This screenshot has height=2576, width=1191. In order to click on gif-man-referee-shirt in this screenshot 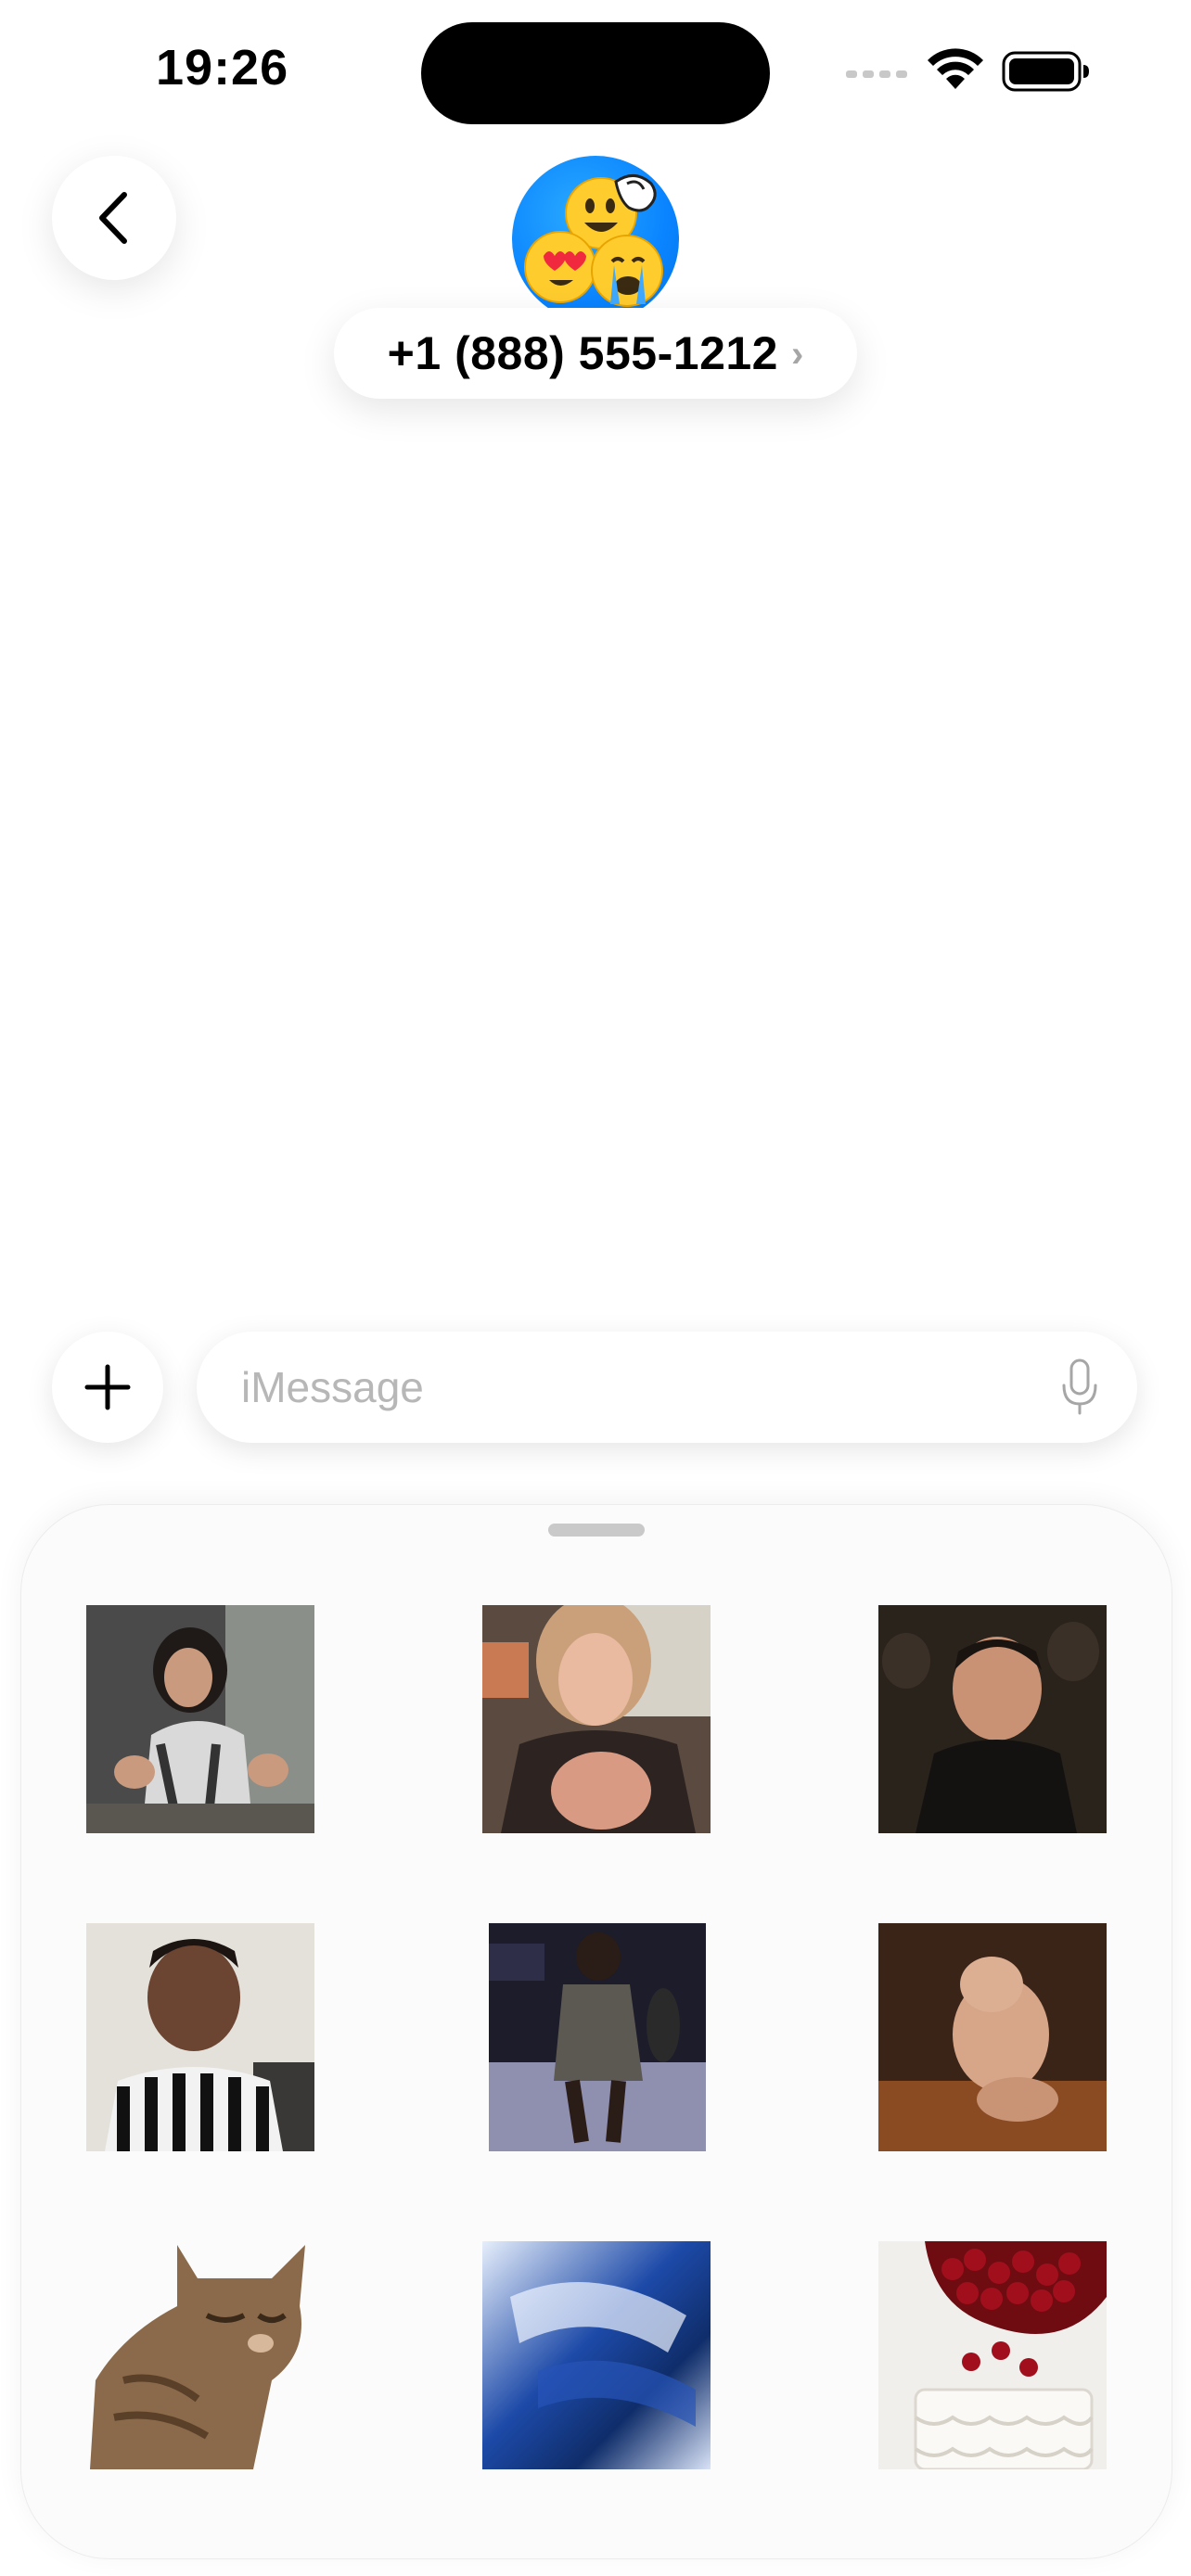, I will do `click(200, 2037)`.